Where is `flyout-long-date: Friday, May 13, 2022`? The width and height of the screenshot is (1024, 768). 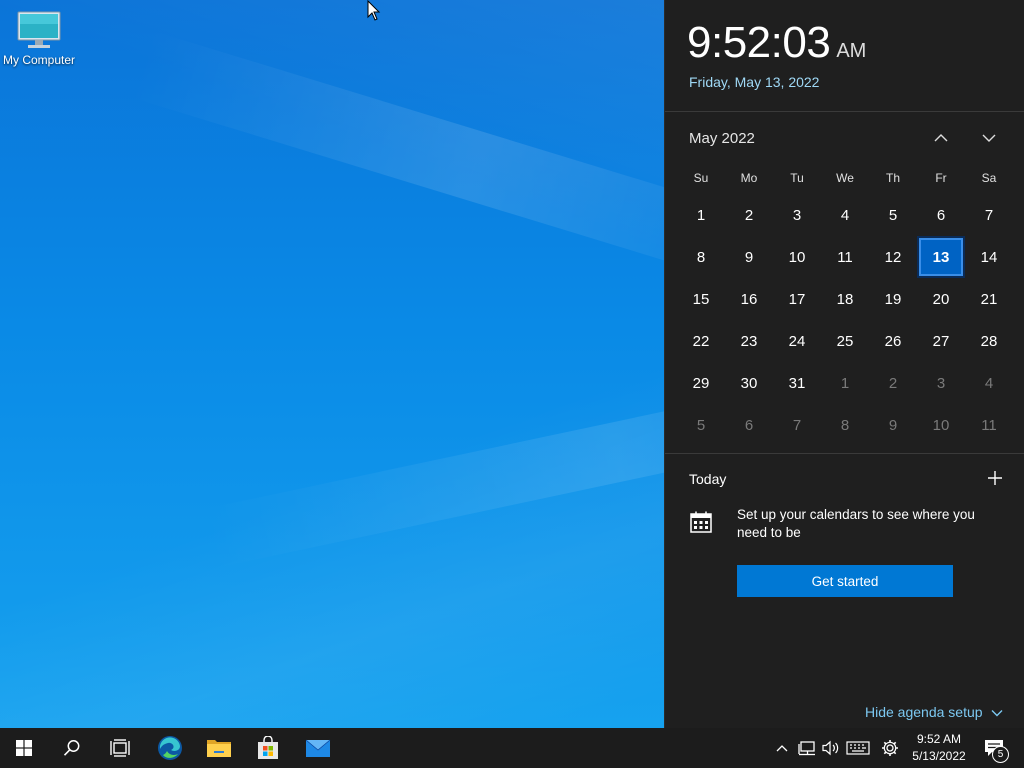
flyout-long-date: Friday, May 13, 2022 is located at coordinates (754, 82).